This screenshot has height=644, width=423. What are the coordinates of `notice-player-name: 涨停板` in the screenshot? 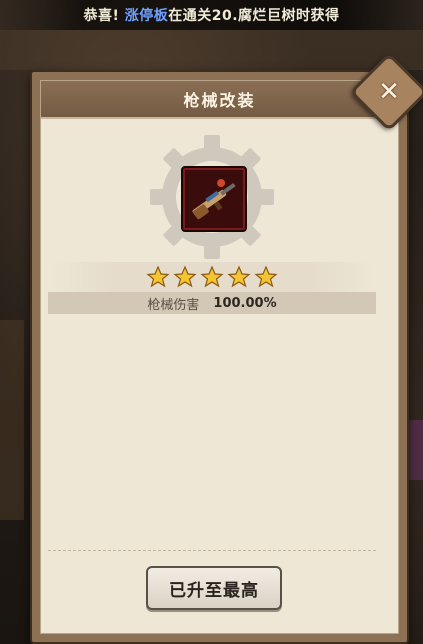 It's located at (146, 16).